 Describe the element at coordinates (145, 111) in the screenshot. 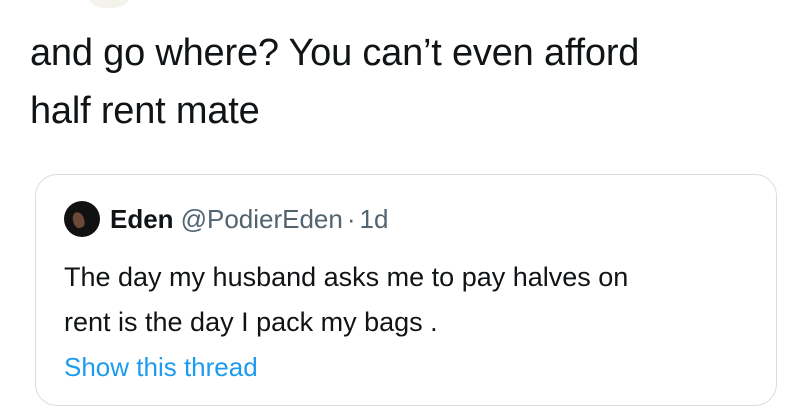

I see `tweet-text-line-2: half rent mate` at that location.